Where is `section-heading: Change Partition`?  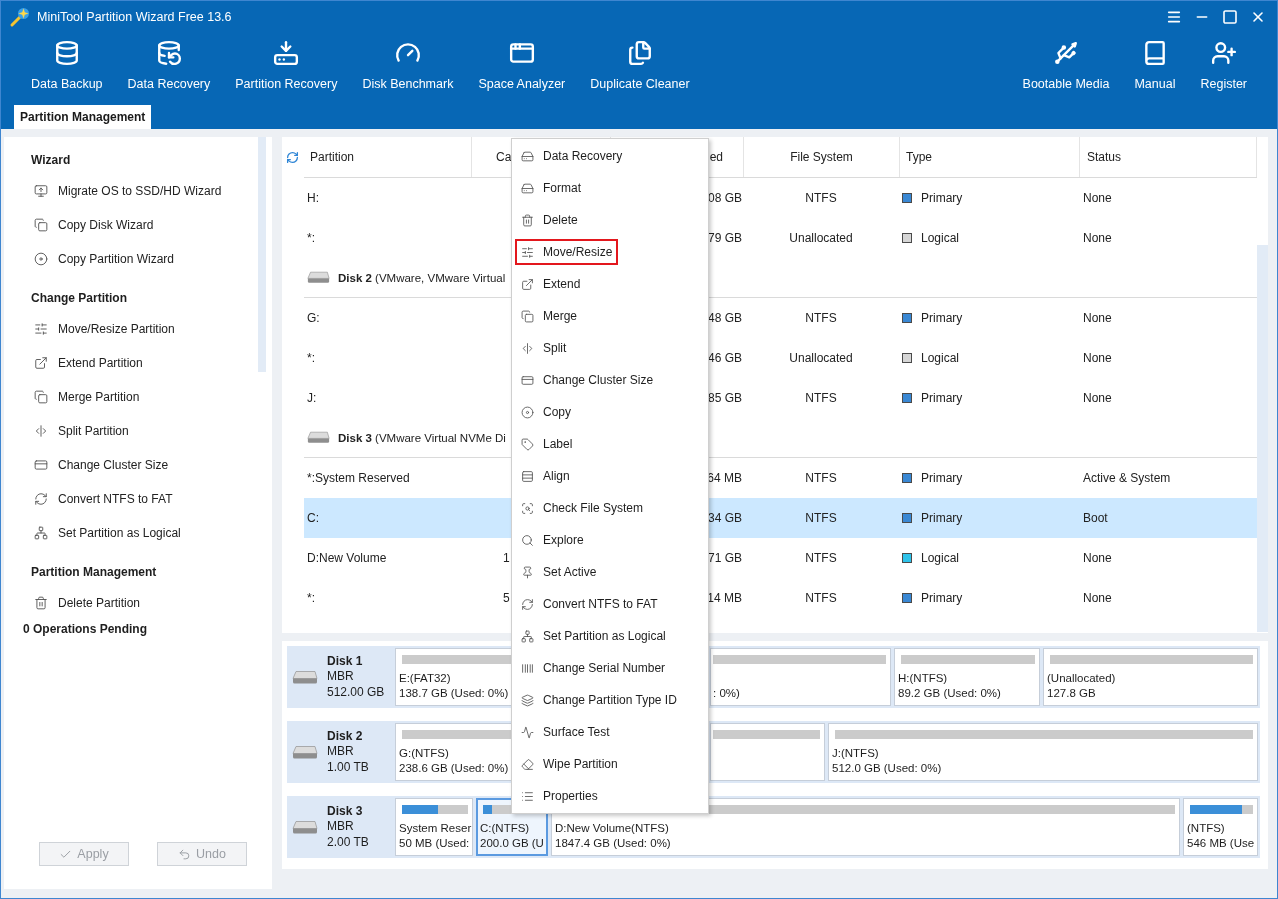
section-heading: Change Partition is located at coordinates (79, 298).